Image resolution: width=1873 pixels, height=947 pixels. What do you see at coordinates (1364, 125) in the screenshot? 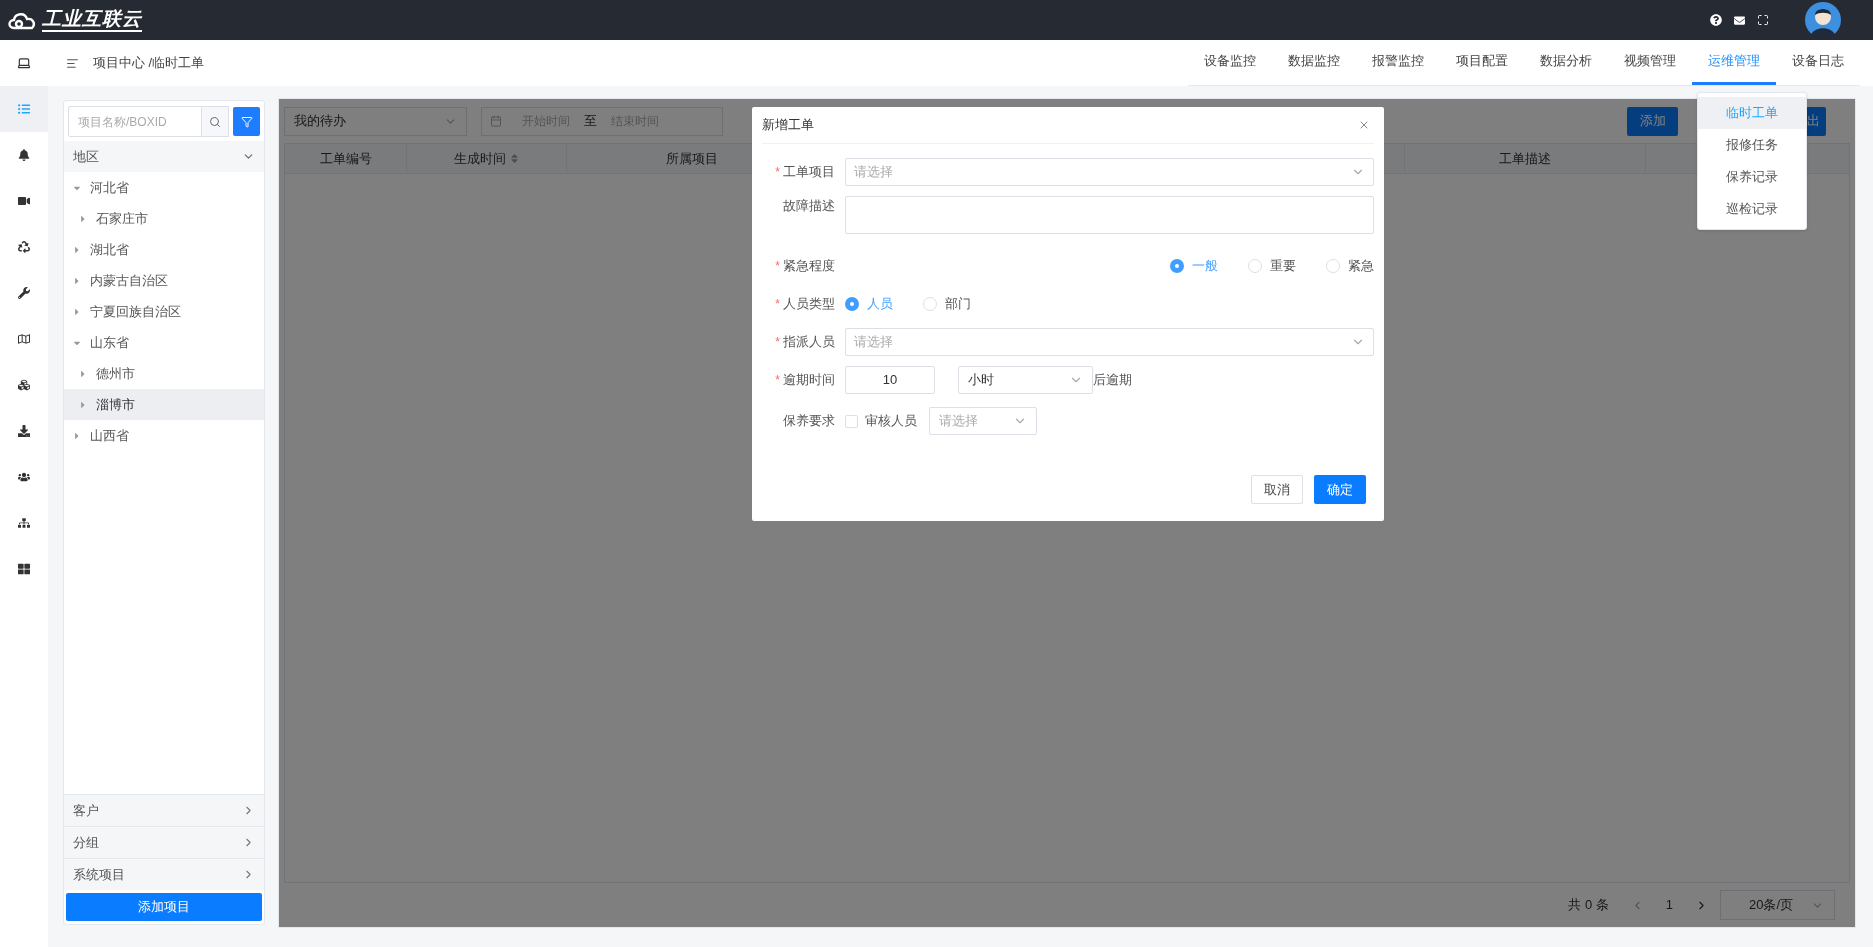
I see `close-icon` at bounding box center [1364, 125].